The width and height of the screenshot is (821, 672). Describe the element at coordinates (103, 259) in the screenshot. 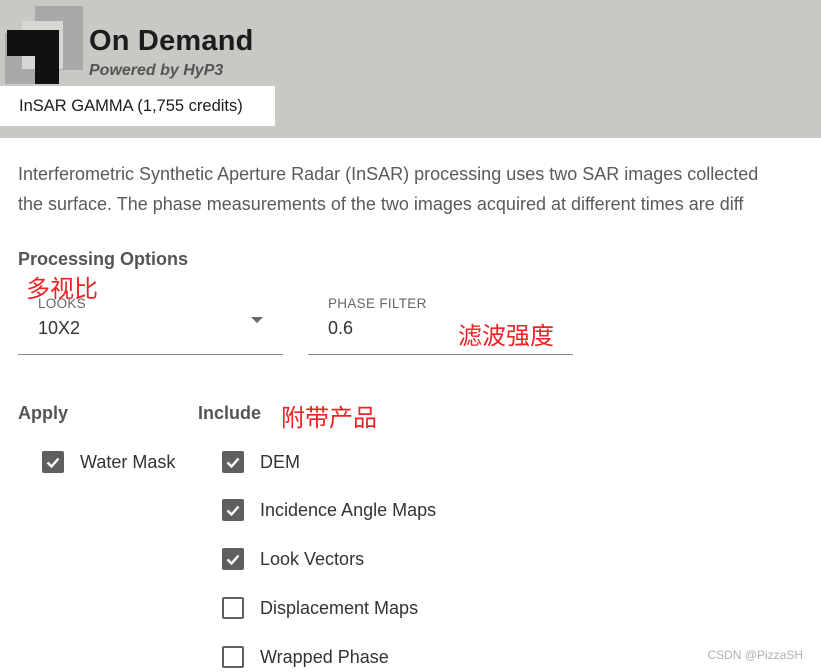

I see `processing-options-title: Processing Options` at that location.